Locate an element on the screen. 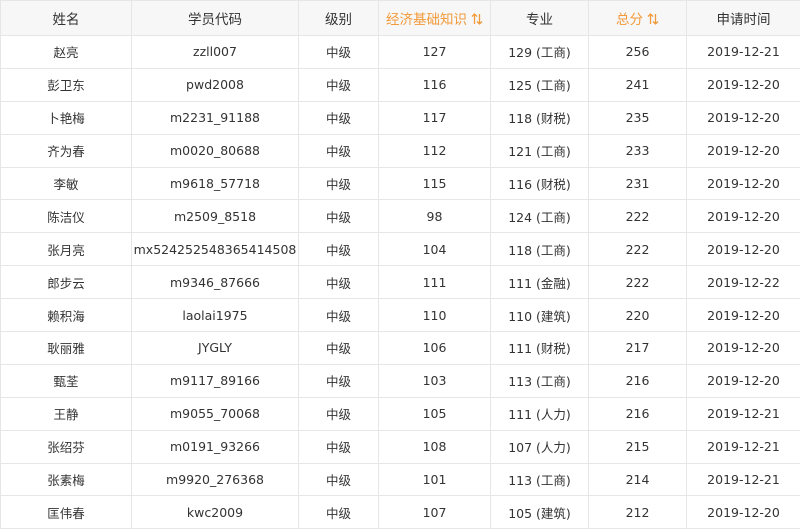 This screenshot has width=800, height=529. cell-major-score: 125 (工商) is located at coordinates (540, 84).